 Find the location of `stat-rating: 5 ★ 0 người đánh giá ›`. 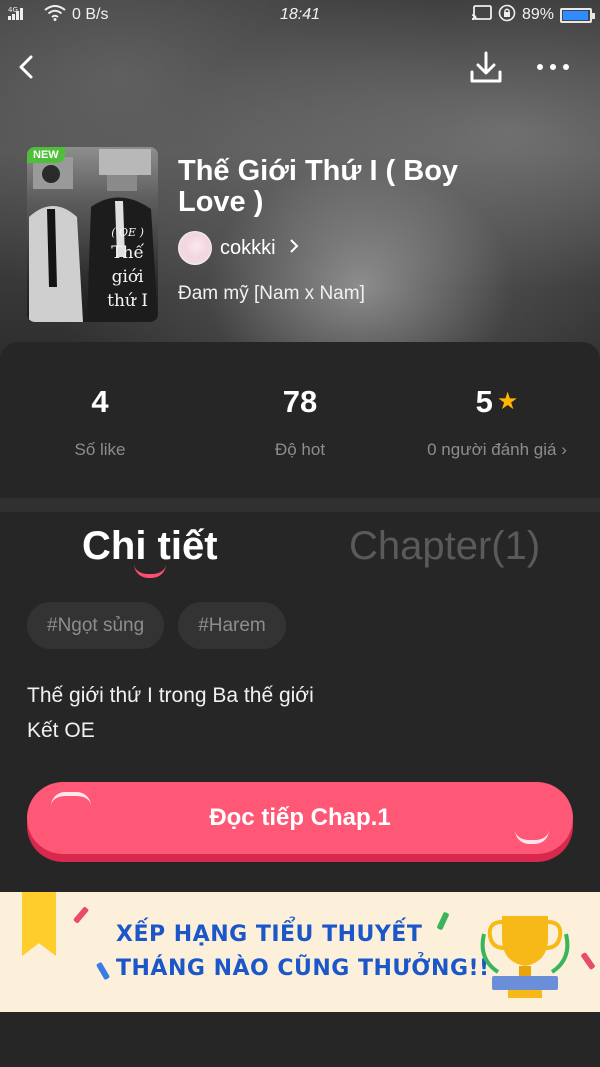

stat-rating: 5 ★ 0 người đánh giá › is located at coordinates (497, 421).